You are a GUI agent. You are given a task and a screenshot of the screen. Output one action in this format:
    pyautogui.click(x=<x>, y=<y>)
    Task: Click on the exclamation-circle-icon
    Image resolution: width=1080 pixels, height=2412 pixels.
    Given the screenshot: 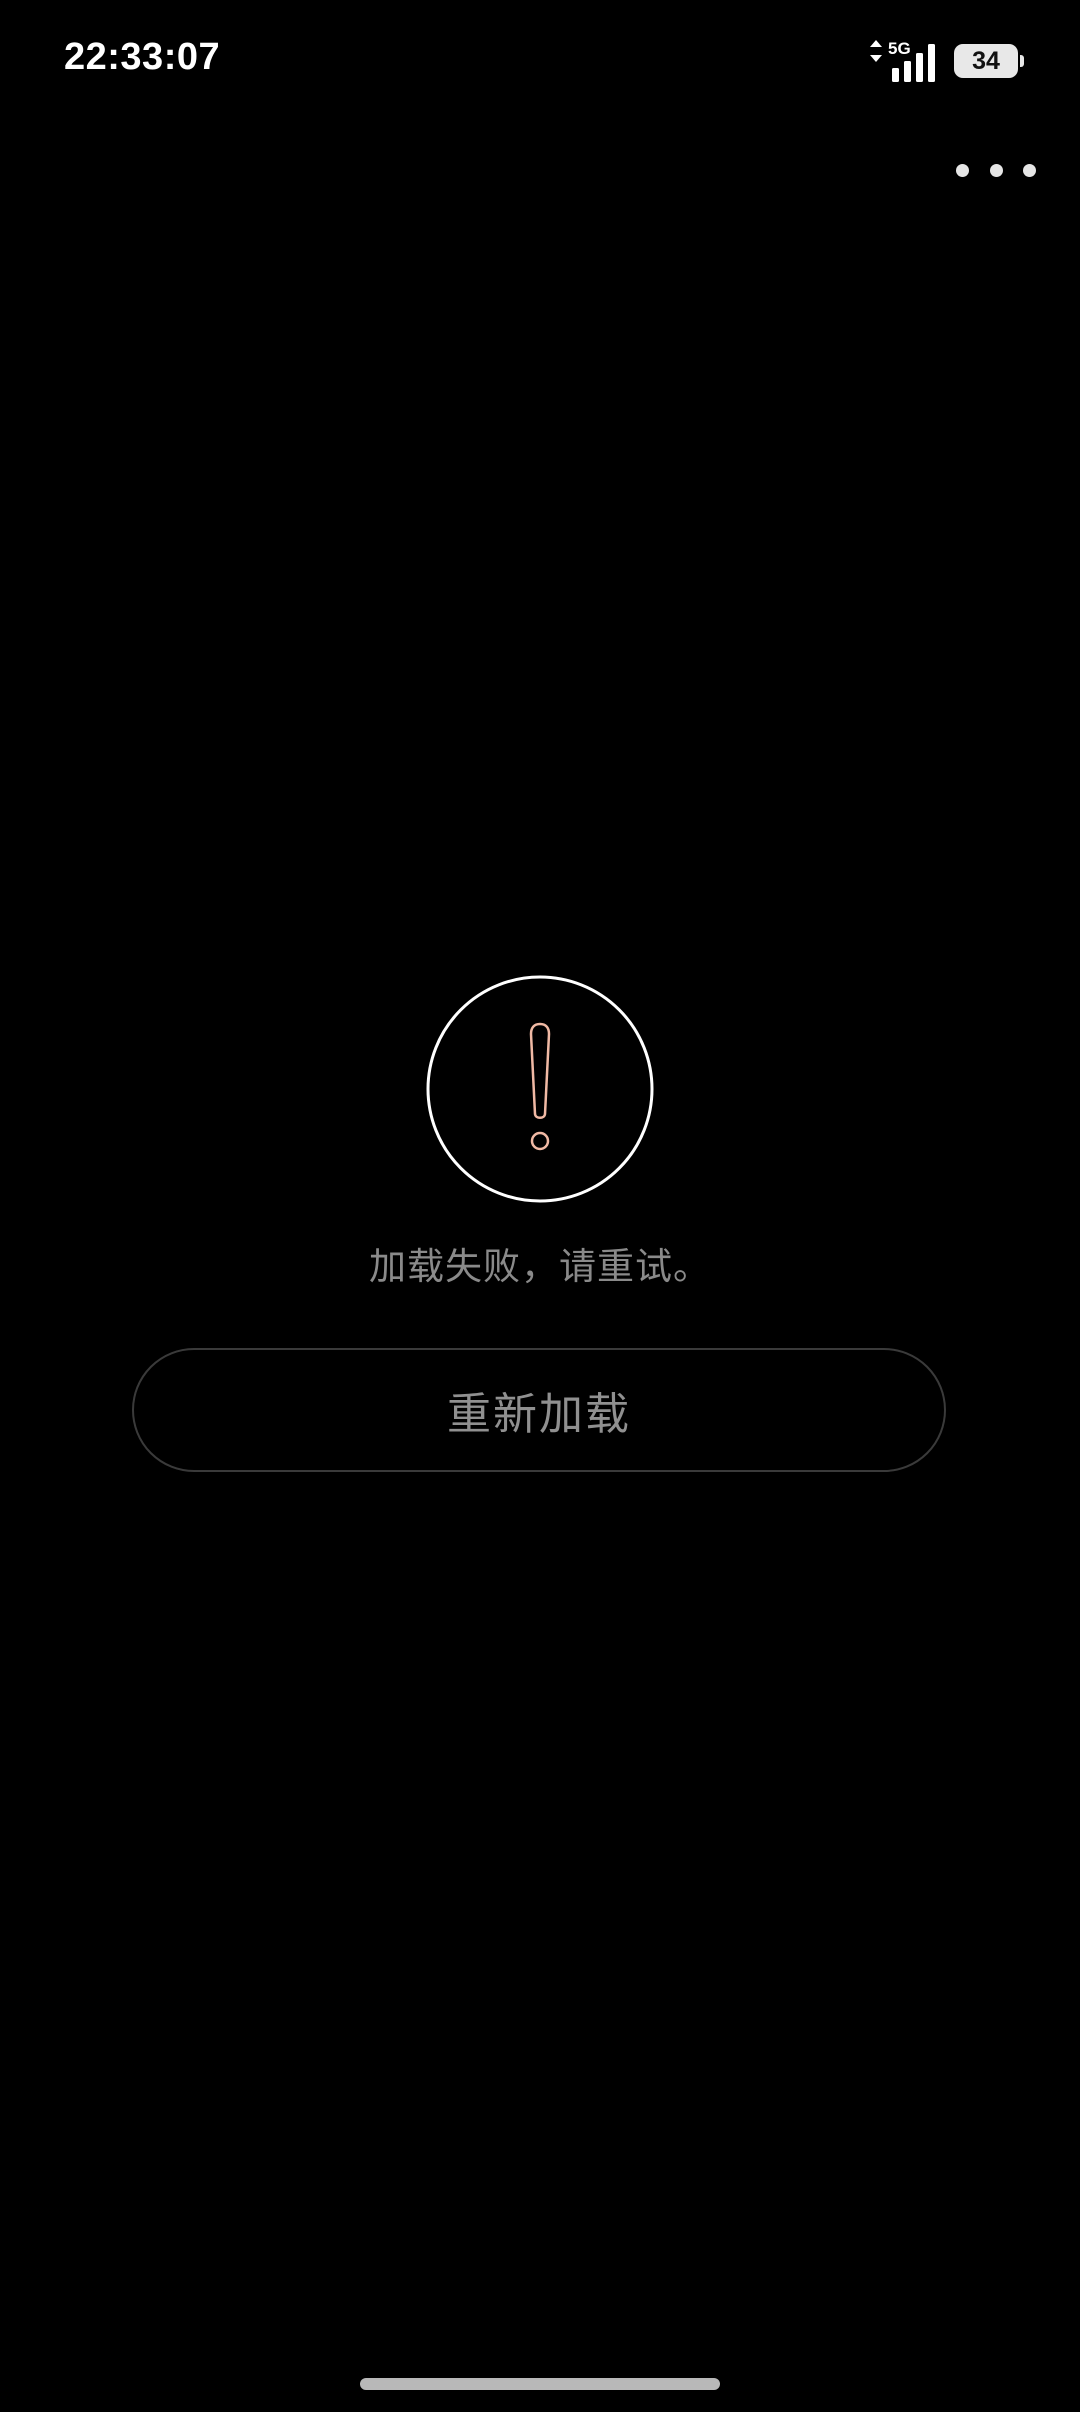 What is the action you would take?
    pyautogui.click(x=540, y=1089)
    